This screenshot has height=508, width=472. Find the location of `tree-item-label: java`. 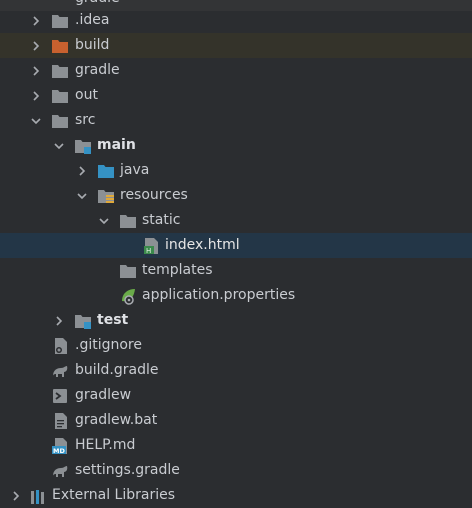

tree-item-label: java is located at coordinates (135, 170).